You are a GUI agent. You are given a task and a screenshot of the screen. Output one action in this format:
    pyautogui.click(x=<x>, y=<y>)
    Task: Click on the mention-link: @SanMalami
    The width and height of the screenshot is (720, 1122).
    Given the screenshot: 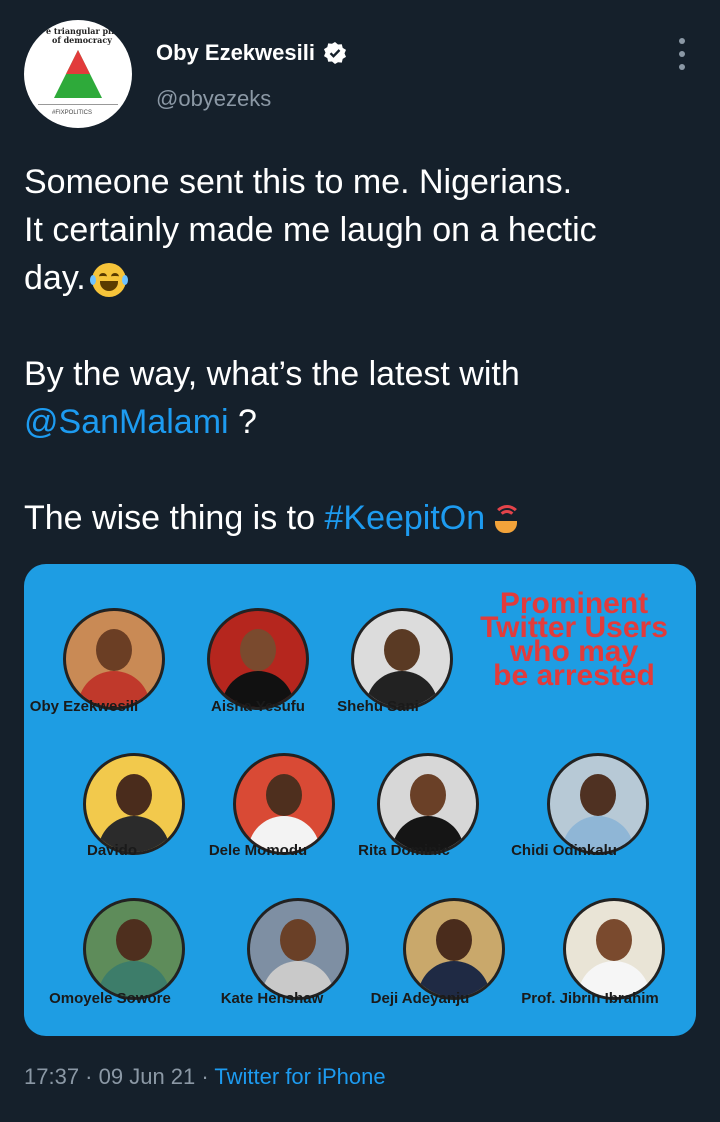 What is the action you would take?
    pyautogui.click(x=126, y=422)
    